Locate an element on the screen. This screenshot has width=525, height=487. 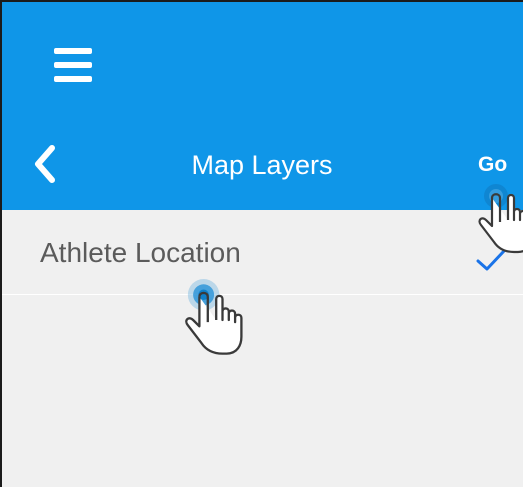
chevron-left-icon is located at coordinates (45, 164).